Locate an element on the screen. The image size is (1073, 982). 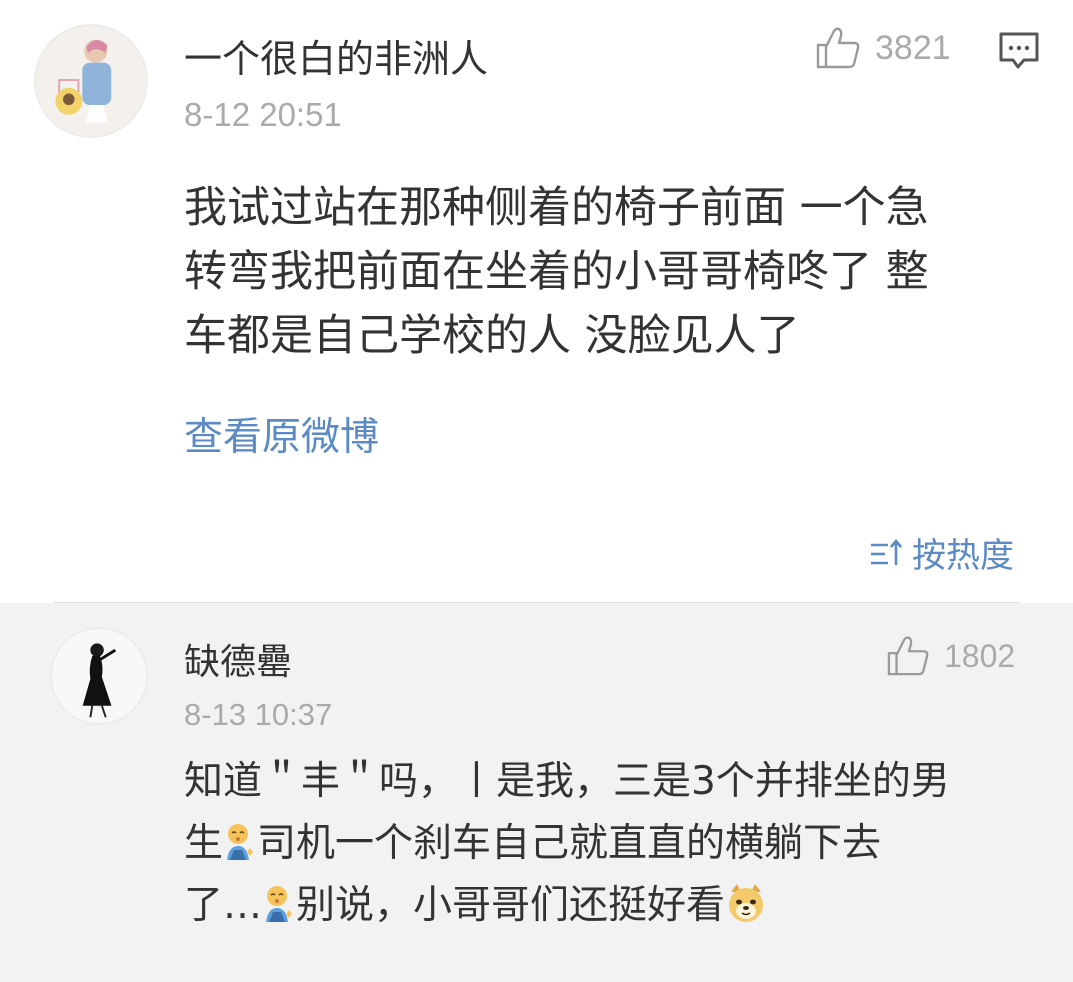
doge-emoji is located at coordinates (746, 903).